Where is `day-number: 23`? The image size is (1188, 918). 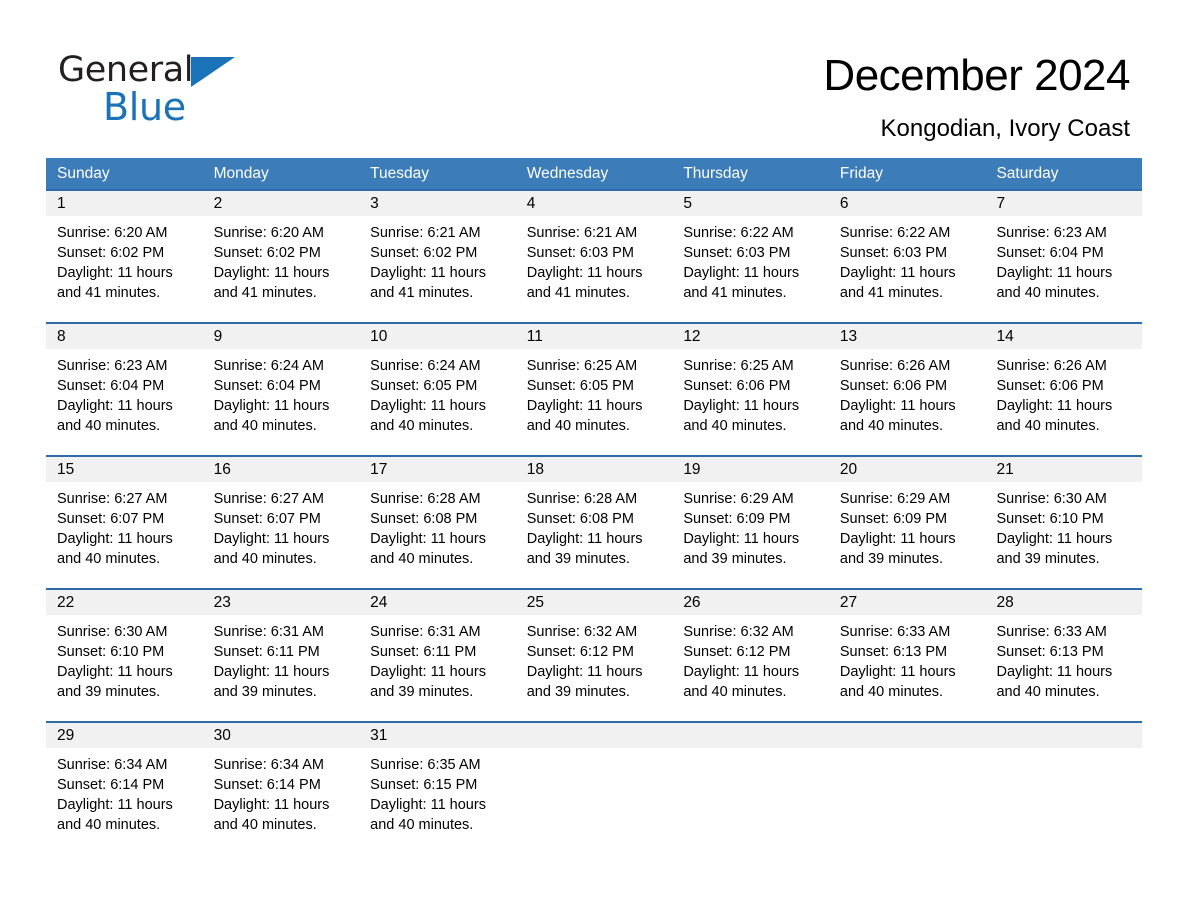 day-number: 23 is located at coordinates (222, 602).